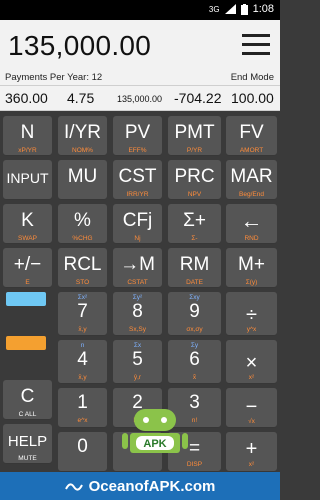  What do you see at coordinates (27, 136) in the screenshot?
I see `n-key: NxP/YR` at bounding box center [27, 136].